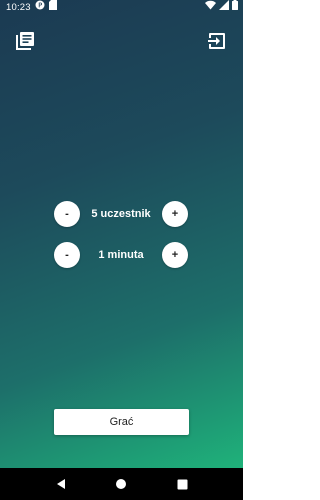  I want to click on back-icon, so click(61, 484).